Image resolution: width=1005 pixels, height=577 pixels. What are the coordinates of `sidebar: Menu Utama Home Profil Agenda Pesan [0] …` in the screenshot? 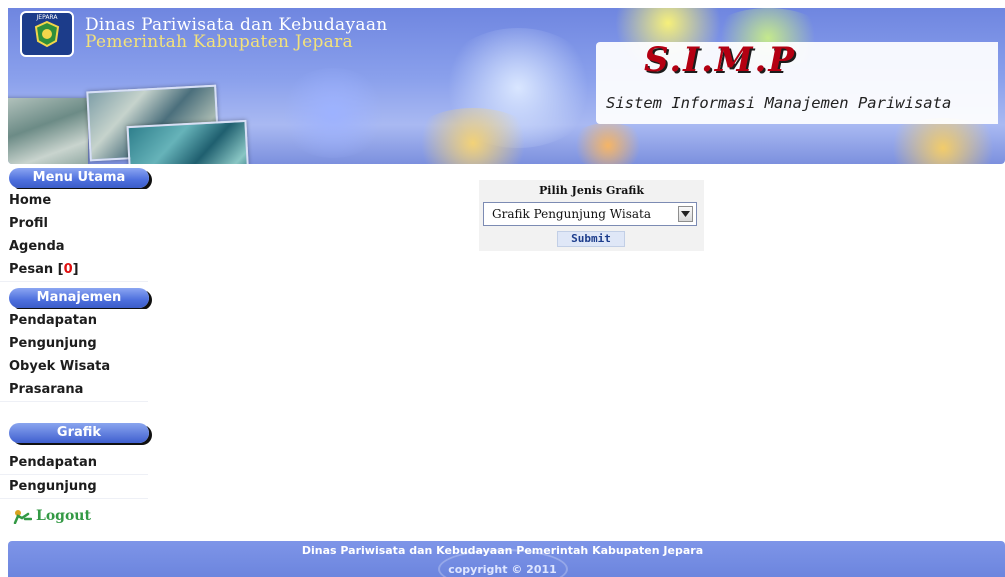 It's located at (74, 350).